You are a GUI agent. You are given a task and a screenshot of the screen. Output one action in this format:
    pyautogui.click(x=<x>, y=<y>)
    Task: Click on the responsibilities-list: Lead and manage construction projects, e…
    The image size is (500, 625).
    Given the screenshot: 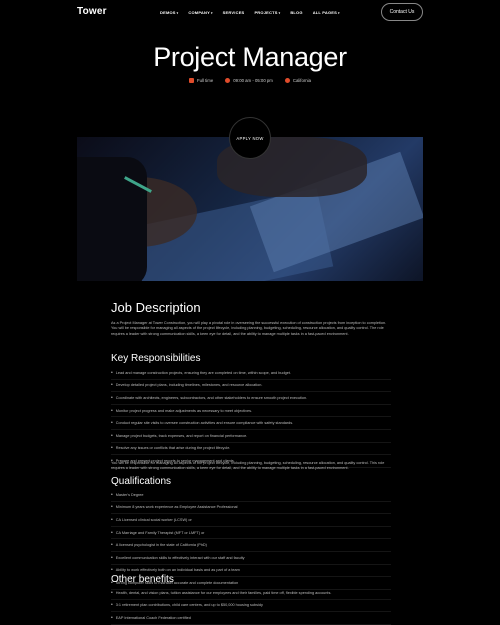 What is the action you would take?
    pyautogui.click(x=251, y=417)
    